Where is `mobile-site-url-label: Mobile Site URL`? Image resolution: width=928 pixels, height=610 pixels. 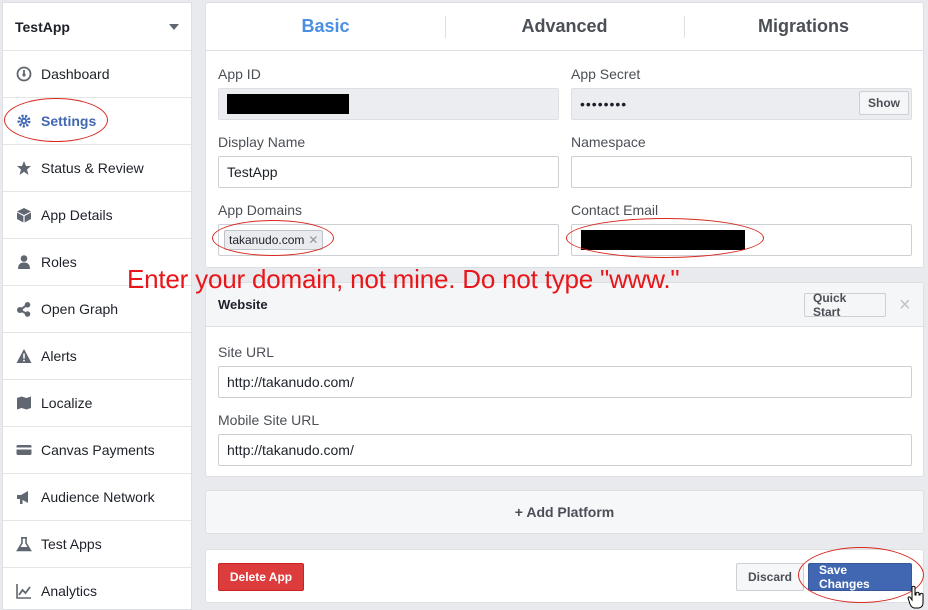
mobile-site-url-label: Mobile Site URL is located at coordinates (269, 420).